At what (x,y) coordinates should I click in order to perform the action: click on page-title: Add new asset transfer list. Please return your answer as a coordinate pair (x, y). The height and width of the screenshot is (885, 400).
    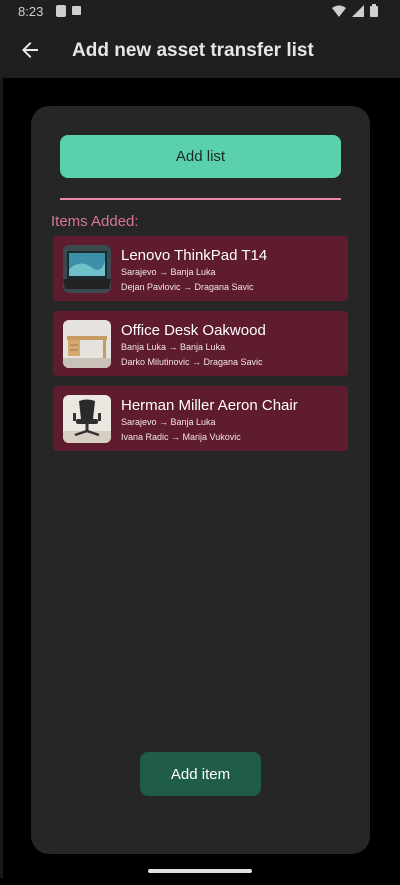
    Looking at the image, I should click on (193, 50).